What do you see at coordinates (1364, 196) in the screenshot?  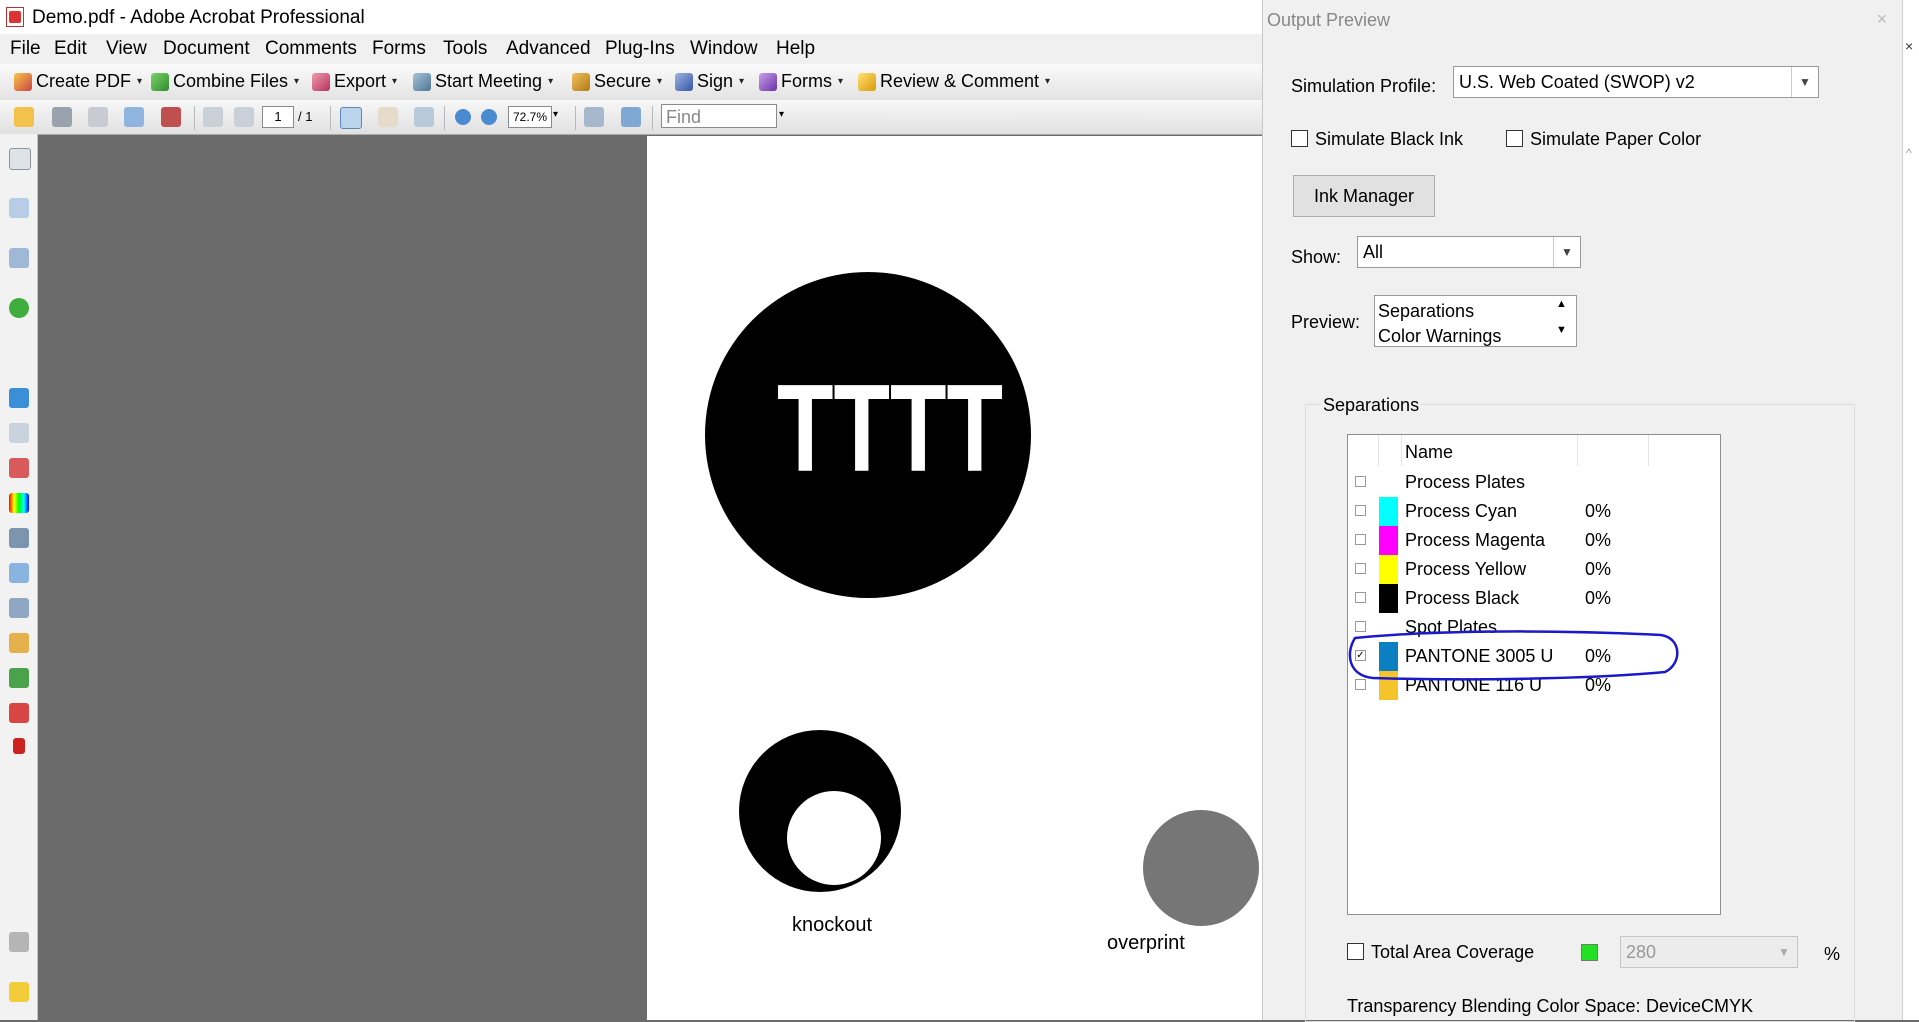 I see `ink-manager-button: Ink Manager` at bounding box center [1364, 196].